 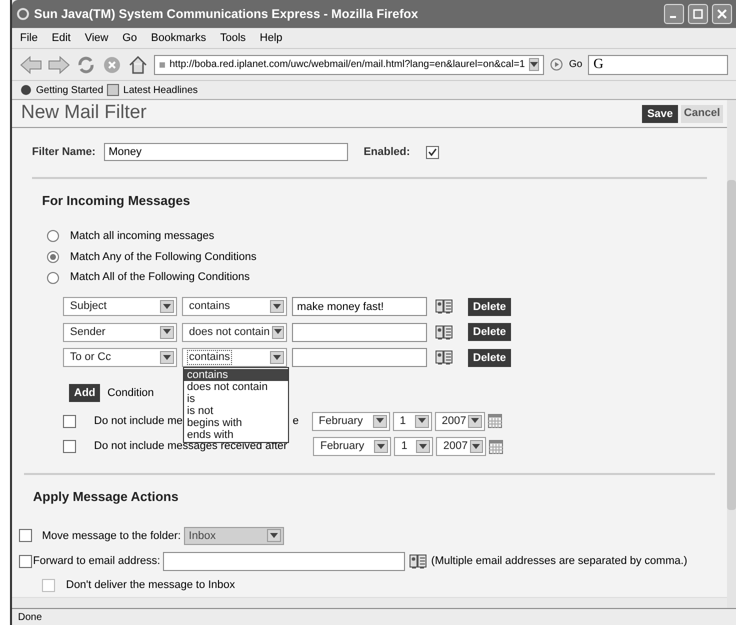 What do you see at coordinates (559, 562) in the screenshot?
I see `hint-text: (Multiple email addresses are separated by comma.)` at bounding box center [559, 562].